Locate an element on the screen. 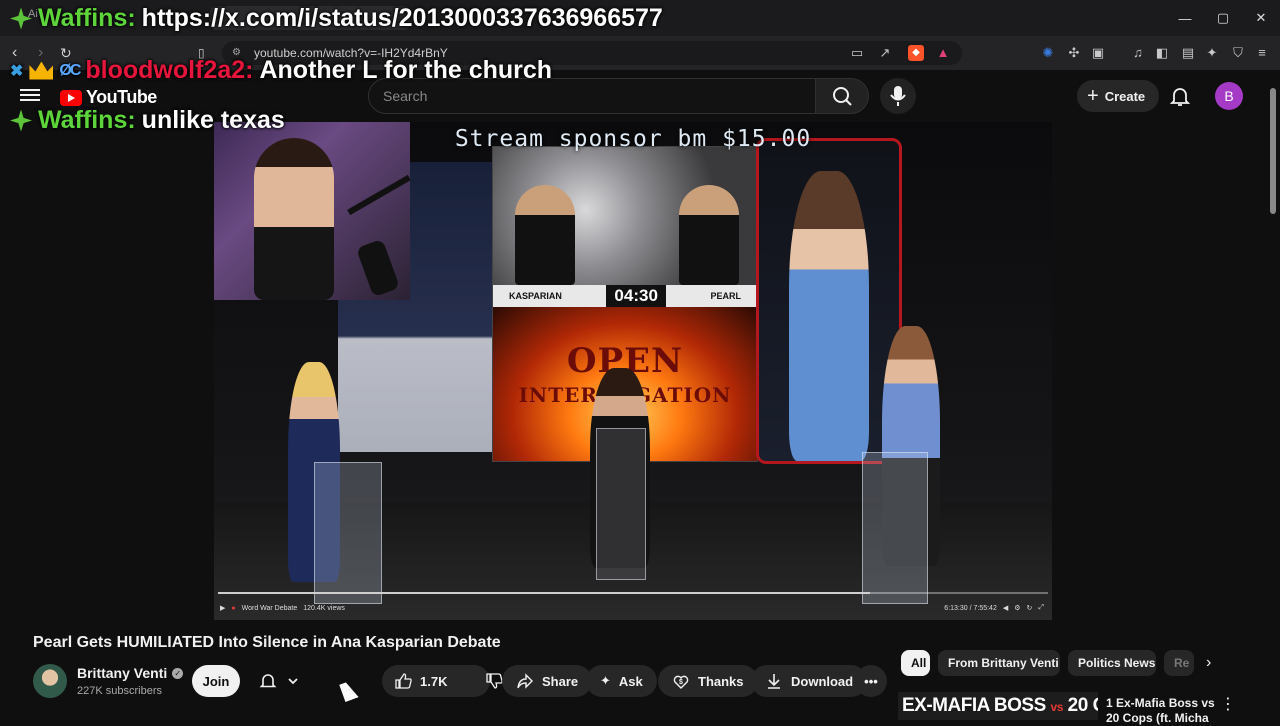  ask-button: ✦ Ask is located at coordinates (621, 681).